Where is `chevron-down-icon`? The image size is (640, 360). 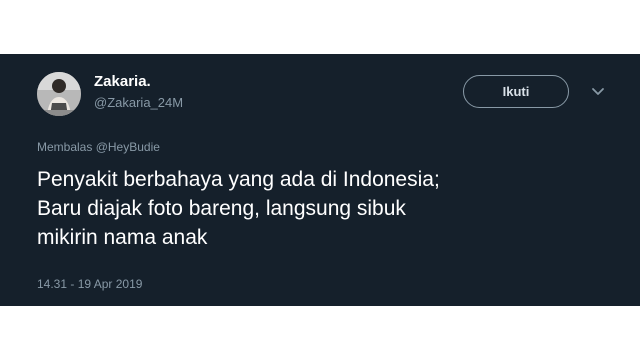 chevron-down-icon is located at coordinates (598, 91).